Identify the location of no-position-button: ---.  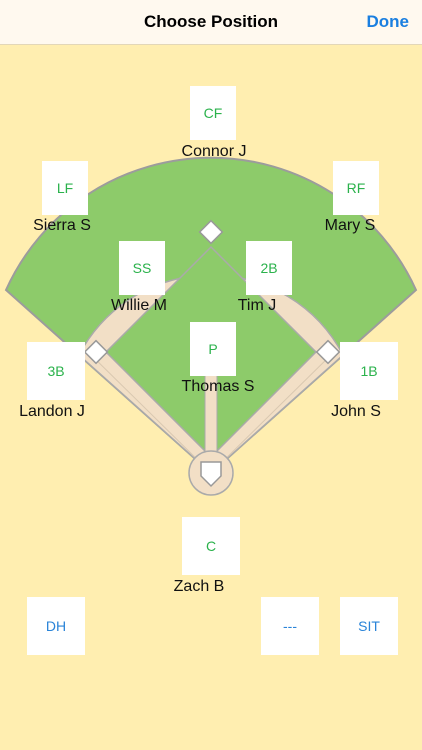
(290, 626).